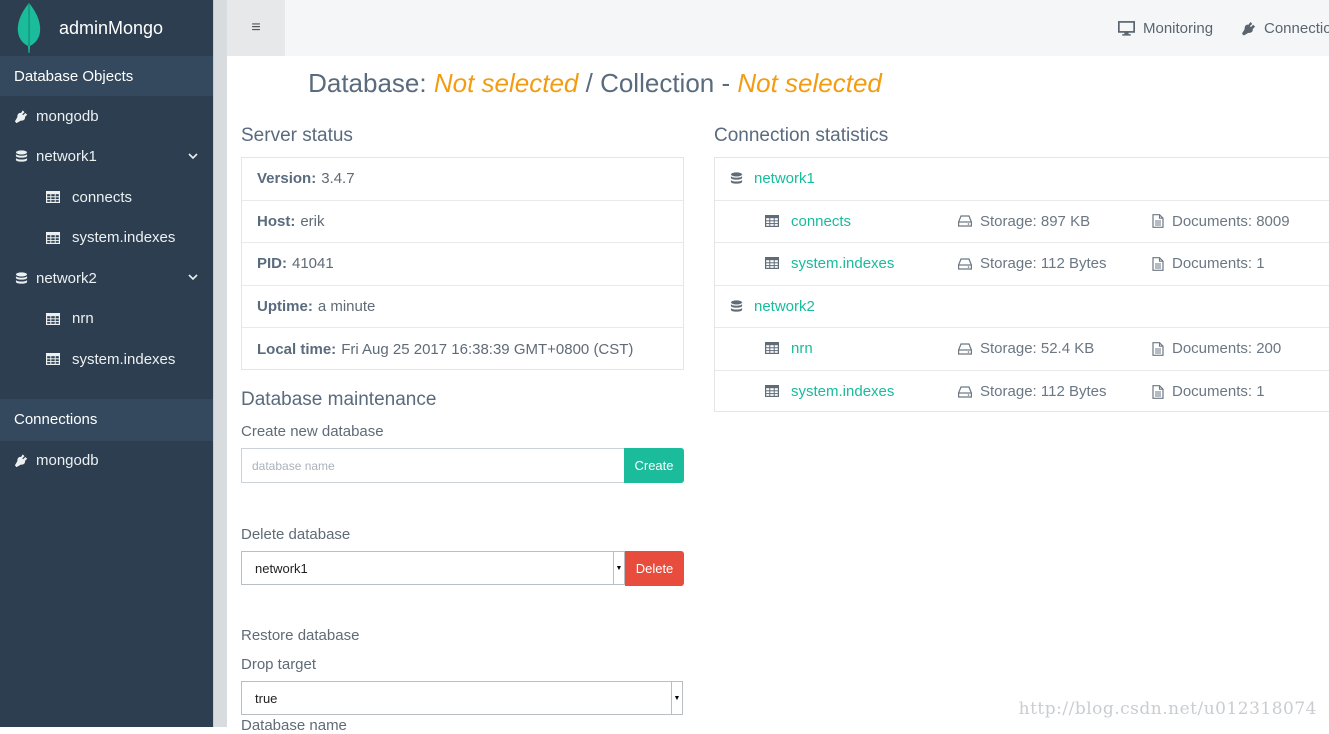 The height and width of the screenshot is (734, 1329). I want to click on sidebar-item-label: network1, so click(66, 157).